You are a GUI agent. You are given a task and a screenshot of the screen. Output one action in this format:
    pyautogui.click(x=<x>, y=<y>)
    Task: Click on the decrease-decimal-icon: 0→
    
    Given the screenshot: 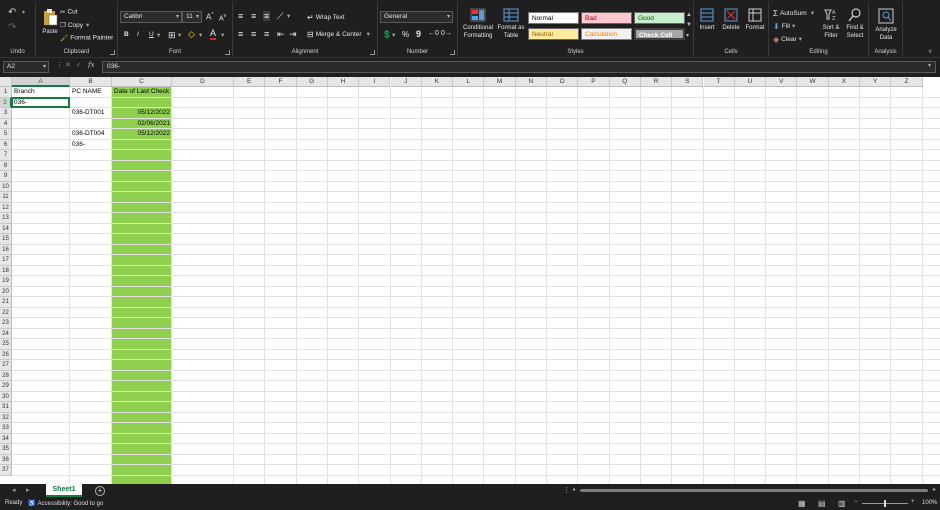 What is the action you would take?
    pyautogui.click(x=446, y=33)
    